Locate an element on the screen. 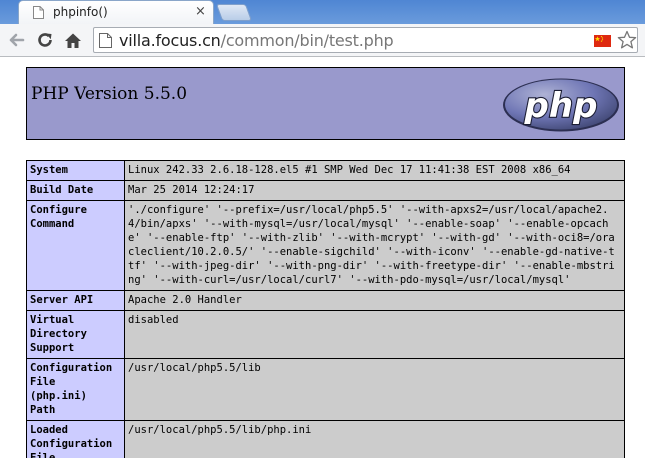 This screenshot has height=458, width=645. china-flag-icon is located at coordinates (602, 41).